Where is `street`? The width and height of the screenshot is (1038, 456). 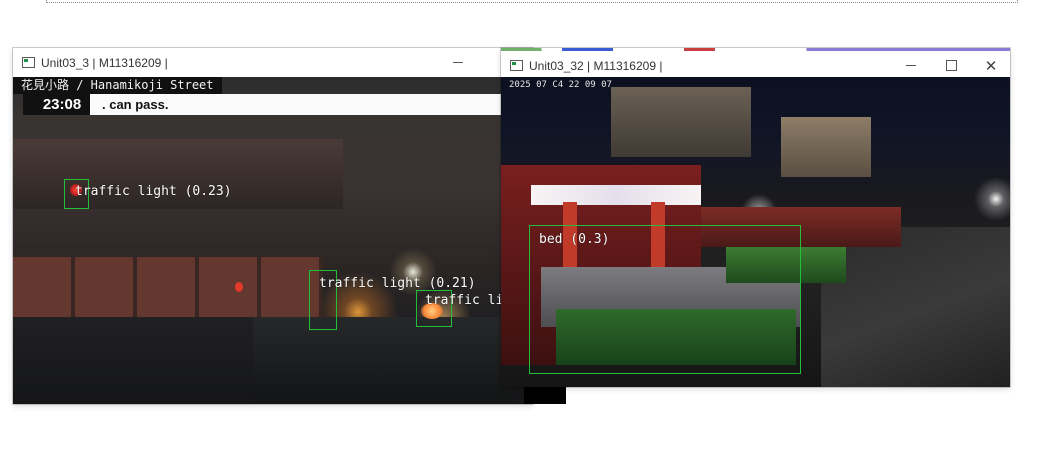
street is located at coordinates (915, 307).